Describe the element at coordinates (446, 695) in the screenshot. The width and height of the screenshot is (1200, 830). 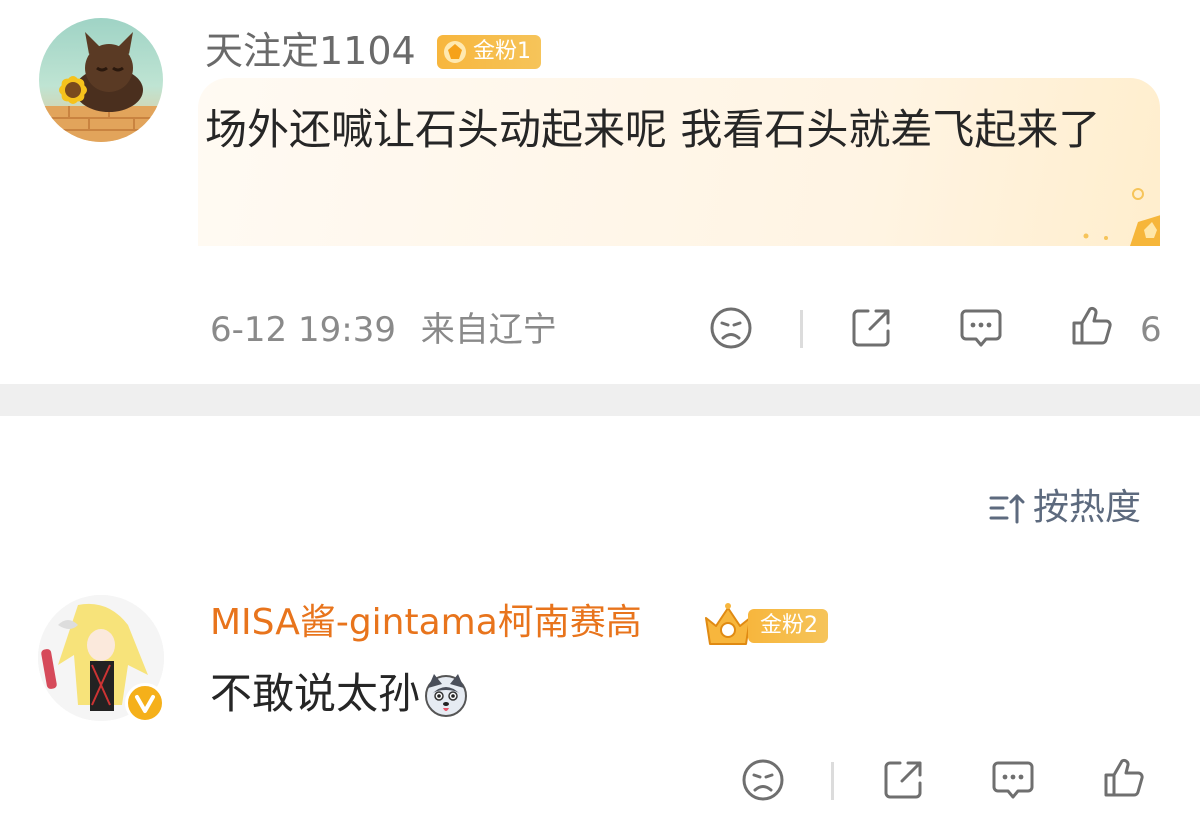
I see `husky-dog-emoji-icon` at that location.